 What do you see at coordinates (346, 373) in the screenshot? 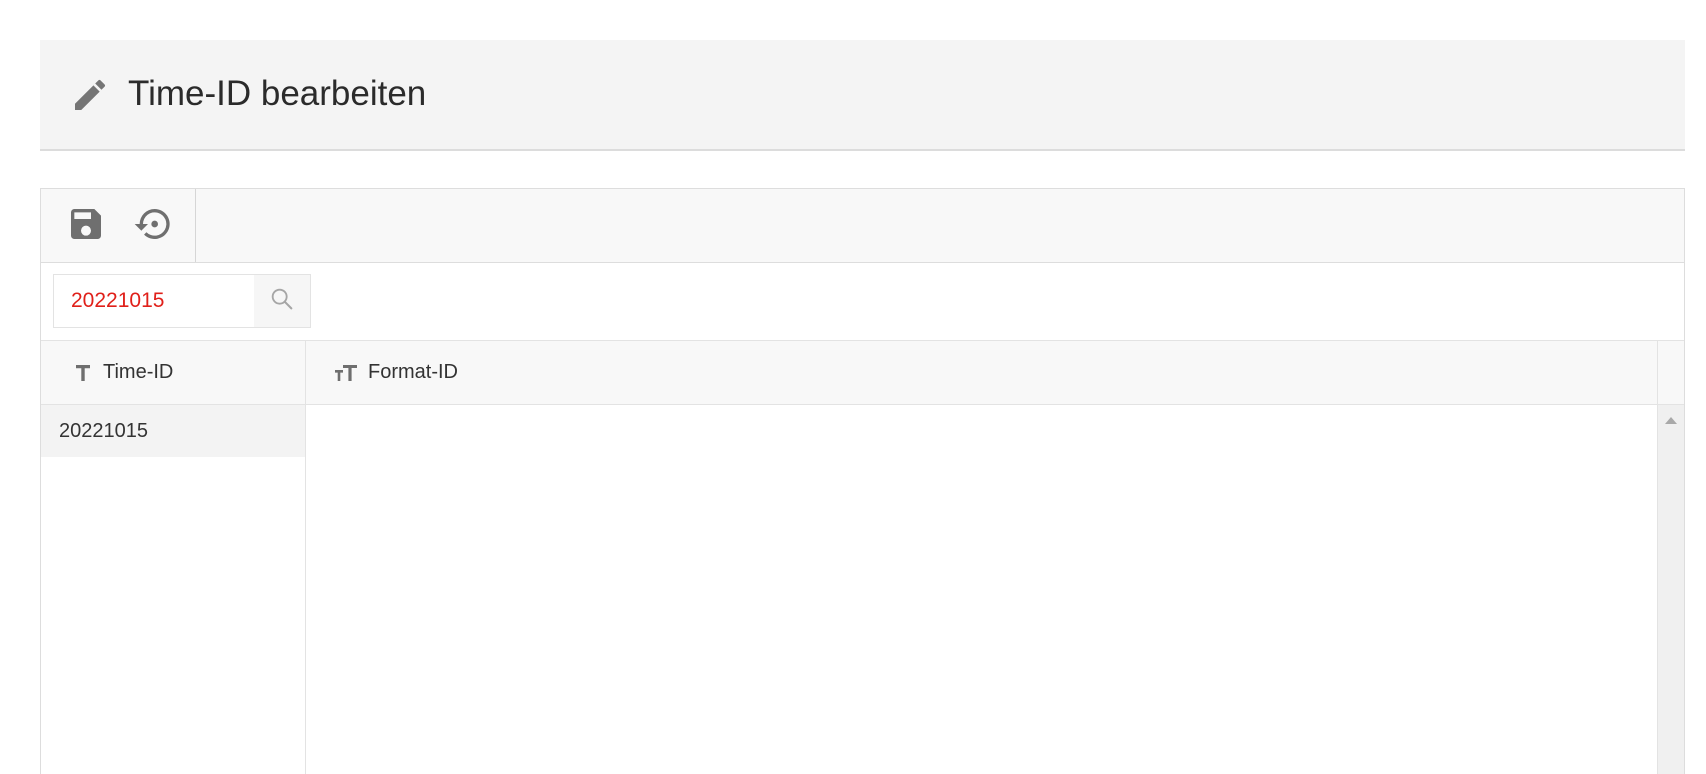
I see `text-size-icon` at bounding box center [346, 373].